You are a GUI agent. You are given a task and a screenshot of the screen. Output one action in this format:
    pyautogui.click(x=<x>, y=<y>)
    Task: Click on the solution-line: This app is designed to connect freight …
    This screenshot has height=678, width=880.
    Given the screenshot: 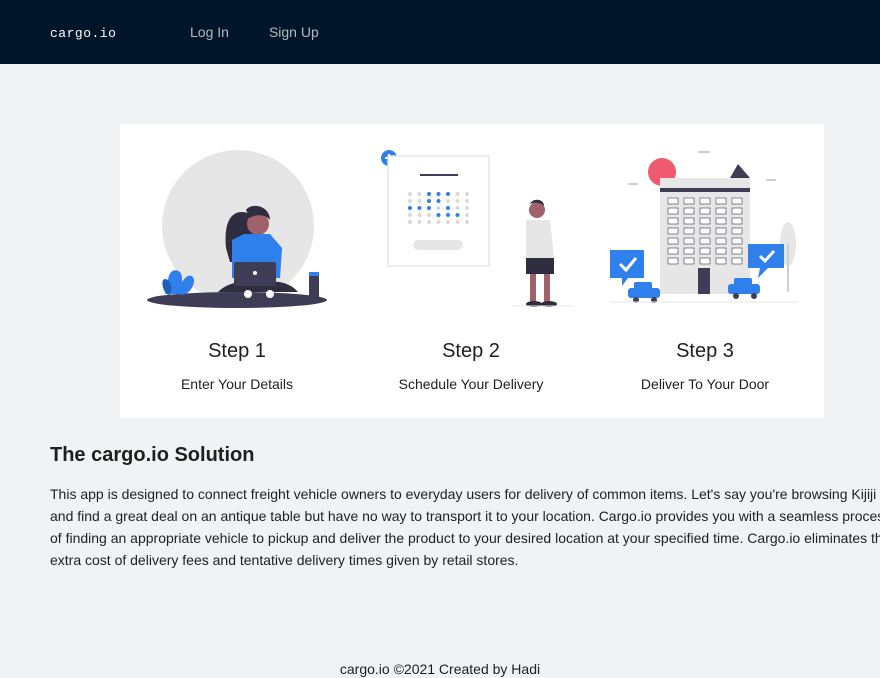 What is the action you would take?
    pyautogui.click(x=463, y=494)
    